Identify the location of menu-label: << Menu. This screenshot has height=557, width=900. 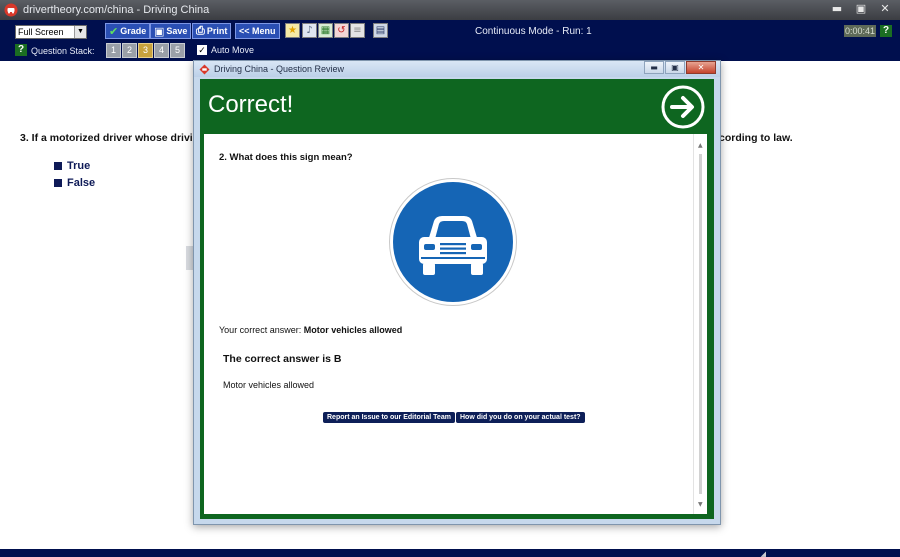
(257, 31).